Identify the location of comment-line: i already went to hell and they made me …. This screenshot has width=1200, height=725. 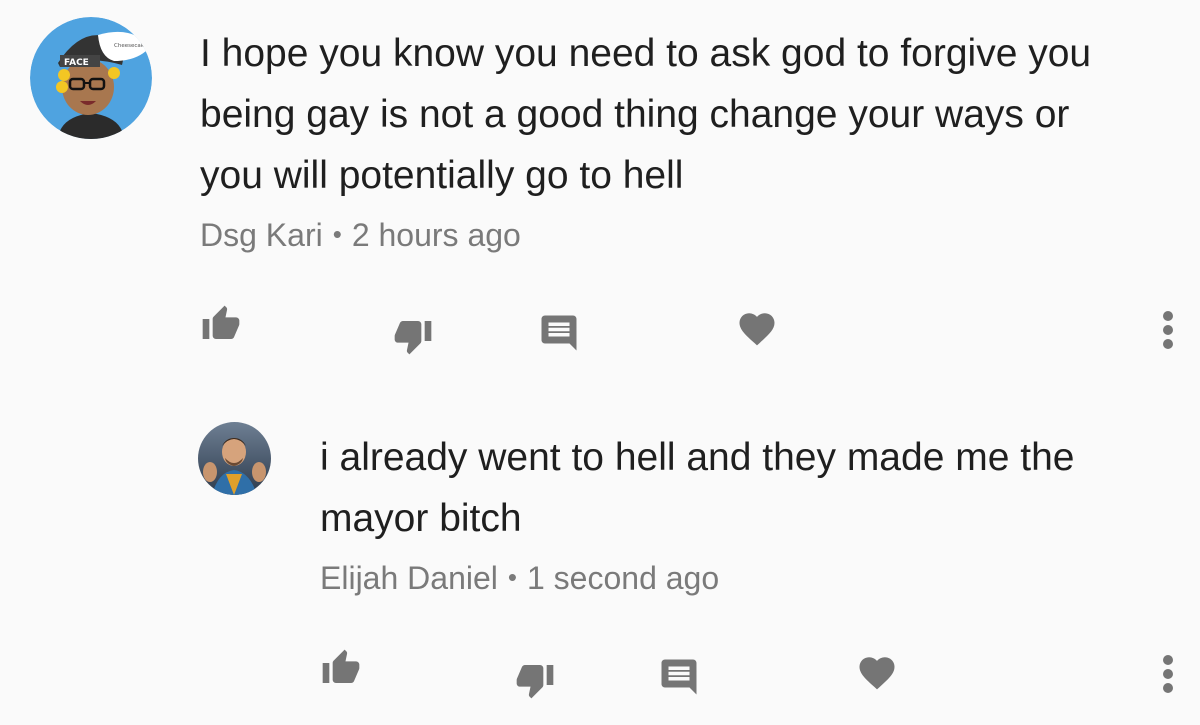
(697, 457).